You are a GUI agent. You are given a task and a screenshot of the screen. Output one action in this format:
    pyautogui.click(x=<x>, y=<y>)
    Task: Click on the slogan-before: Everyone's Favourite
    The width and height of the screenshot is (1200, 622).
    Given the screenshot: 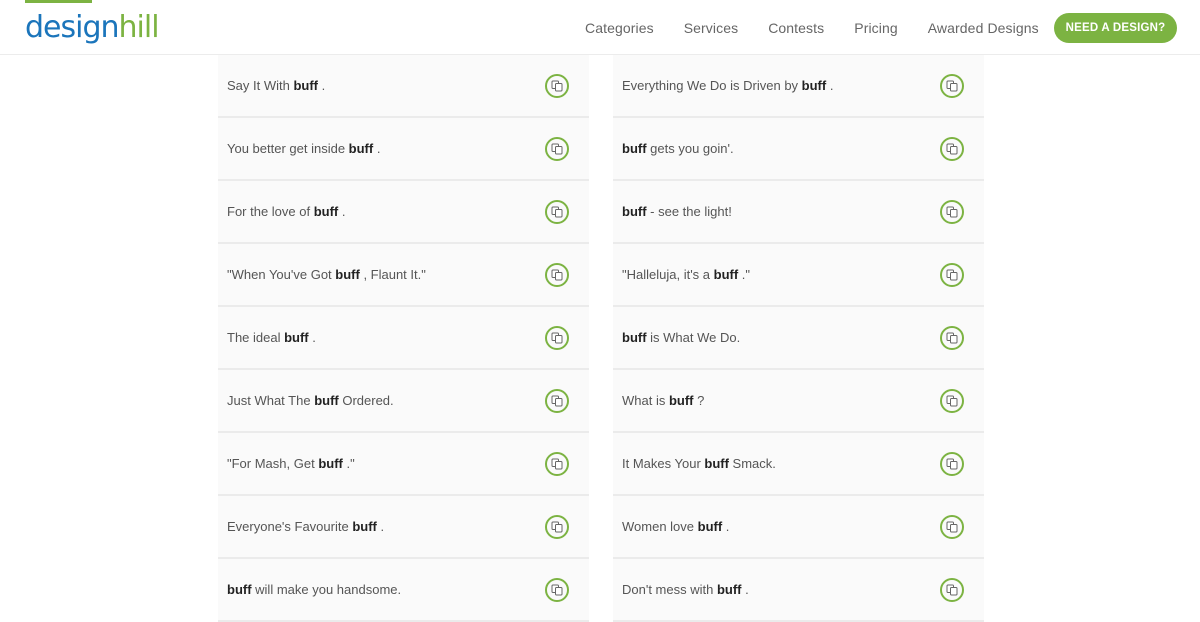 What is the action you would take?
    pyautogui.click(x=290, y=526)
    